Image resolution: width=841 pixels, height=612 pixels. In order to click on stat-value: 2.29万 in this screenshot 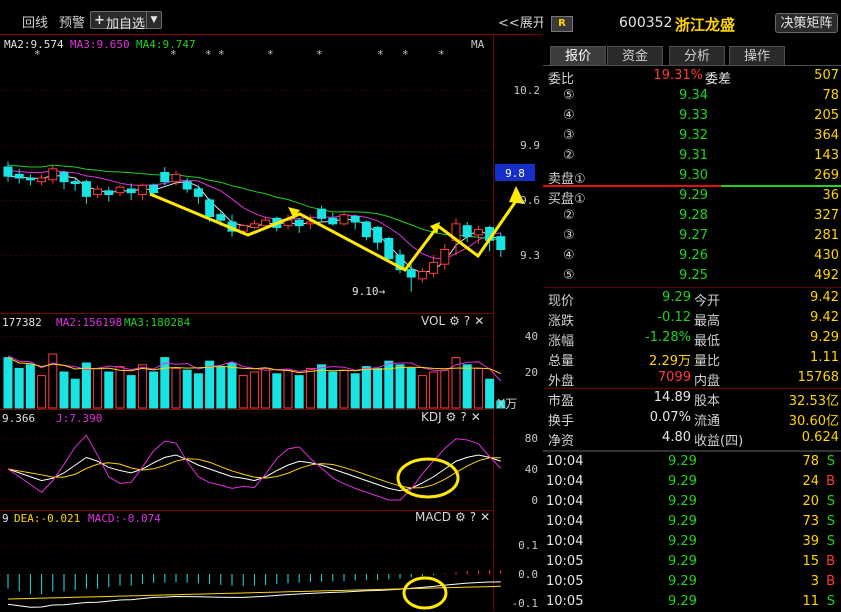, I will do `click(670, 361)`.